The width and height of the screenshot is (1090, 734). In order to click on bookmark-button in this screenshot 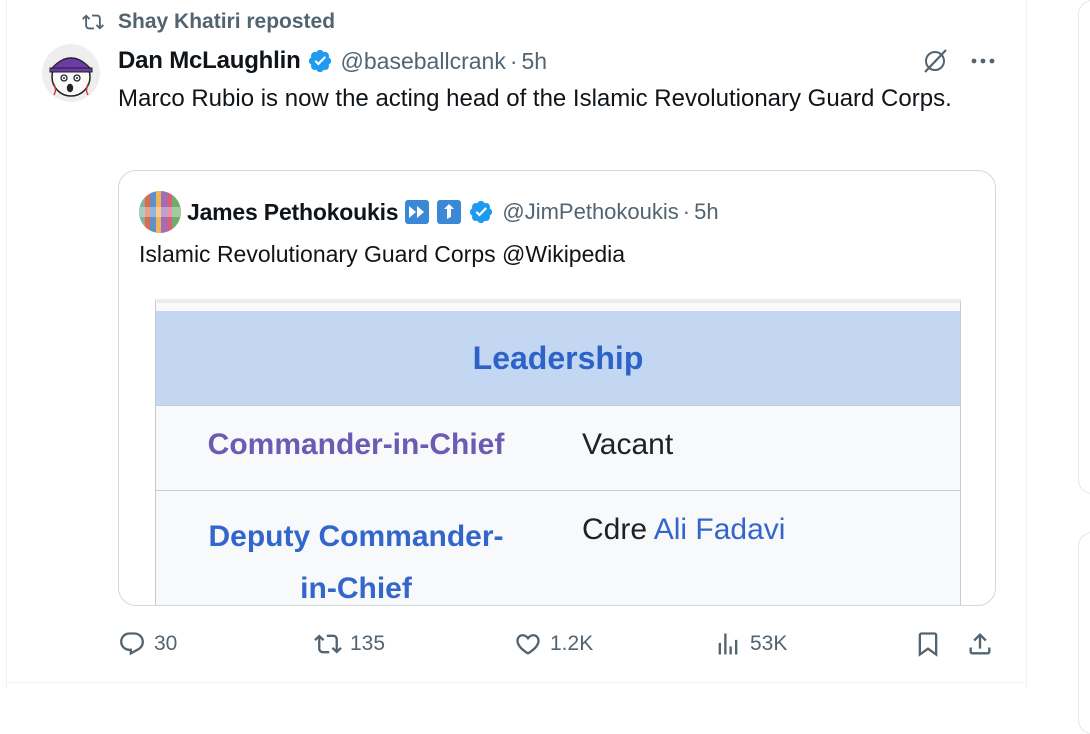, I will do `click(928, 644)`.